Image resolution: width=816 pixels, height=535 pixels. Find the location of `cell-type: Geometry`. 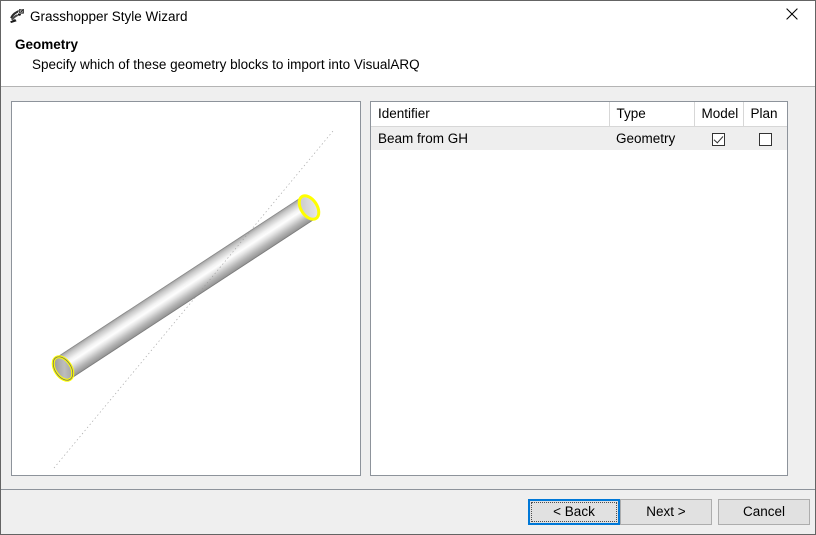

cell-type: Geometry is located at coordinates (651, 138).